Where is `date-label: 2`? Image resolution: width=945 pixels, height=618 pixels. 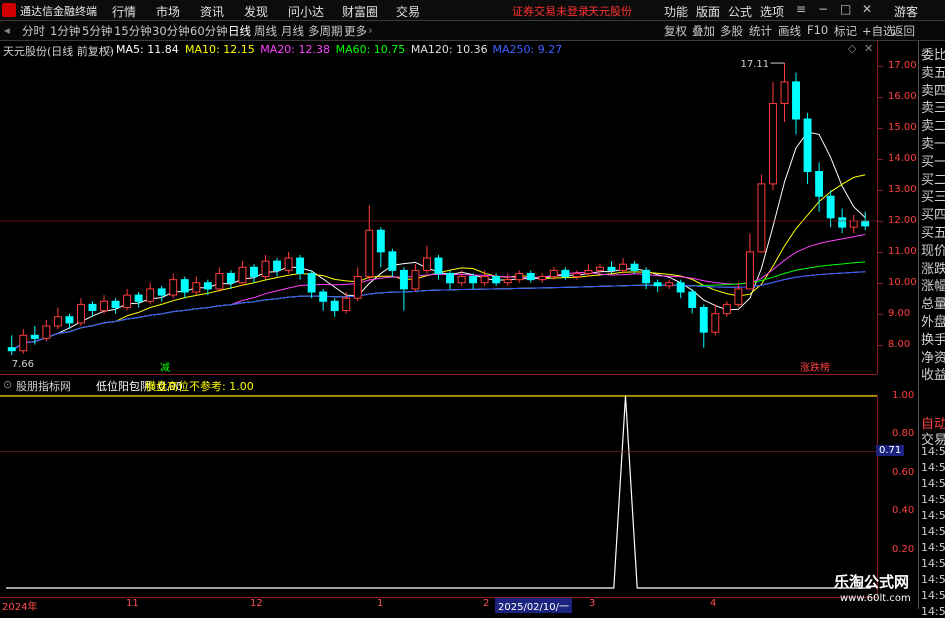
date-label: 2 is located at coordinates (486, 603).